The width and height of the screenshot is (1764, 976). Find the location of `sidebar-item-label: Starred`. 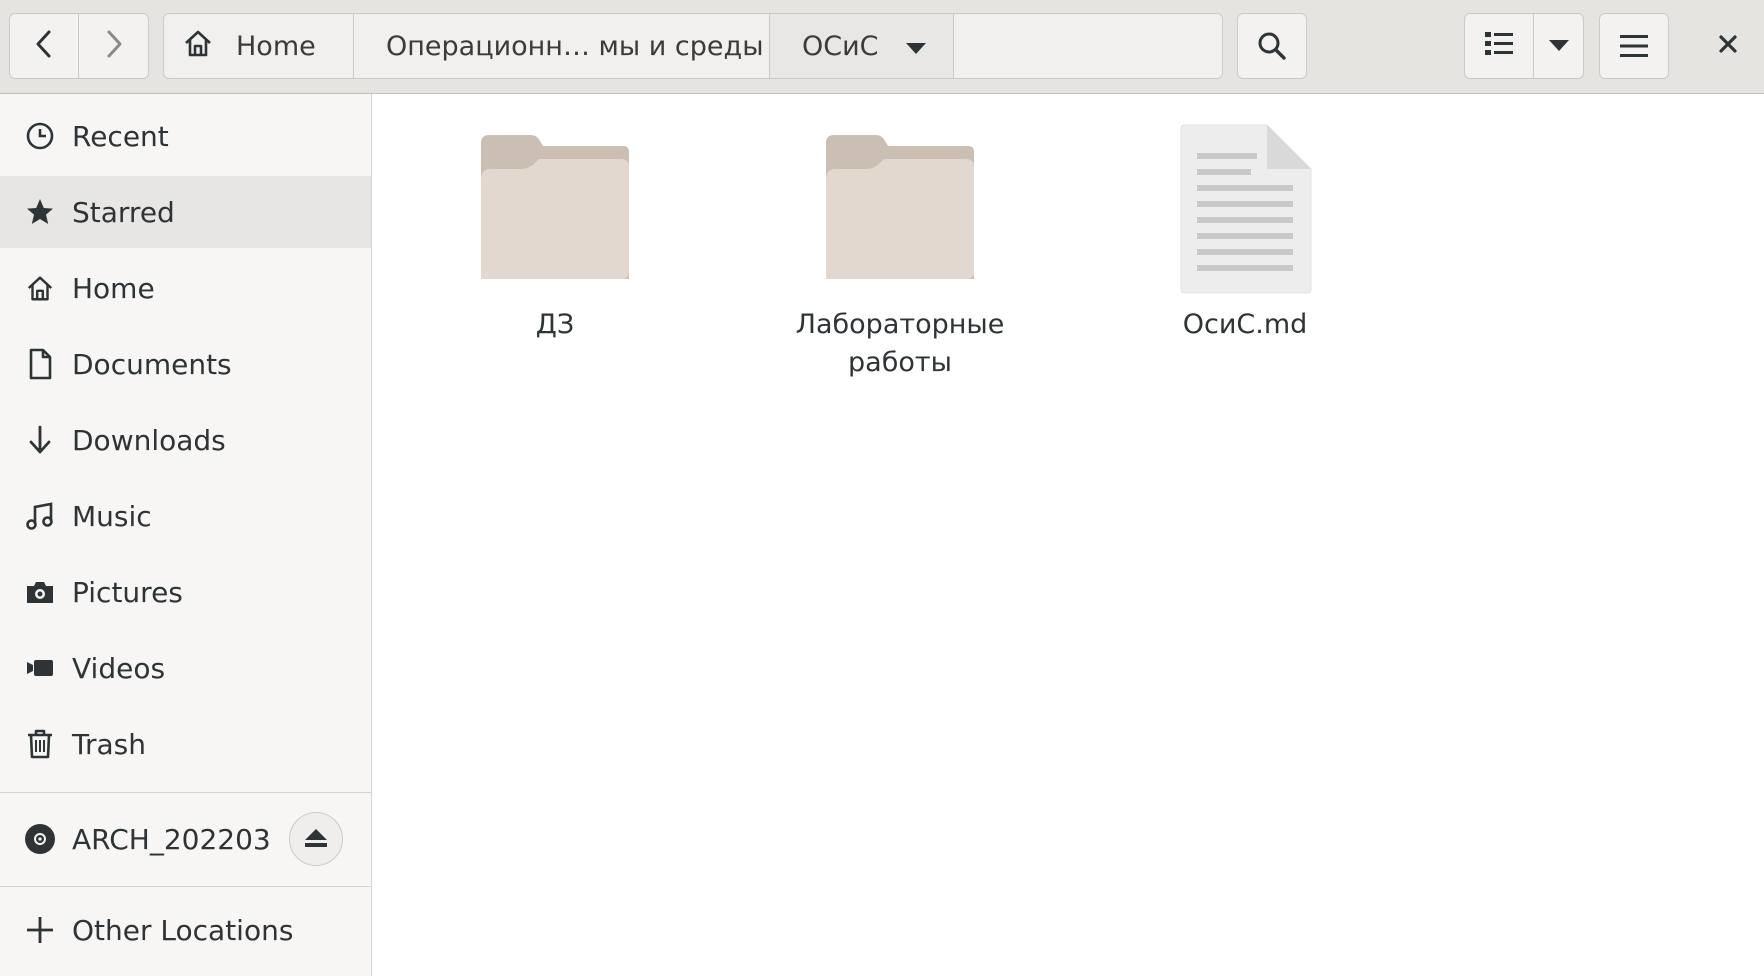

sidebar-item-label: Starred is located at coordinates (123, 212).